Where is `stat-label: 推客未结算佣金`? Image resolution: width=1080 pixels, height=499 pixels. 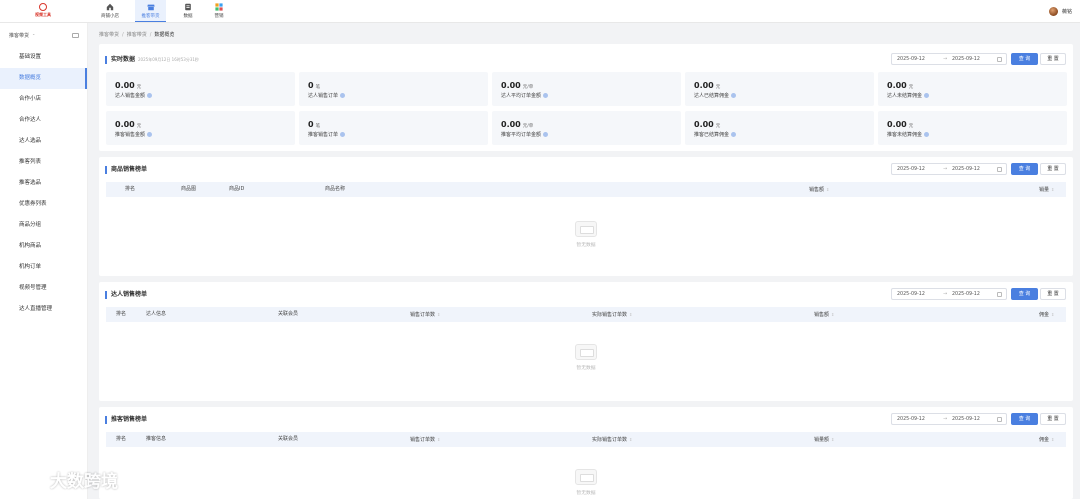
stat-label: 推客未结算佣金 is located at coordinates (905, 135).